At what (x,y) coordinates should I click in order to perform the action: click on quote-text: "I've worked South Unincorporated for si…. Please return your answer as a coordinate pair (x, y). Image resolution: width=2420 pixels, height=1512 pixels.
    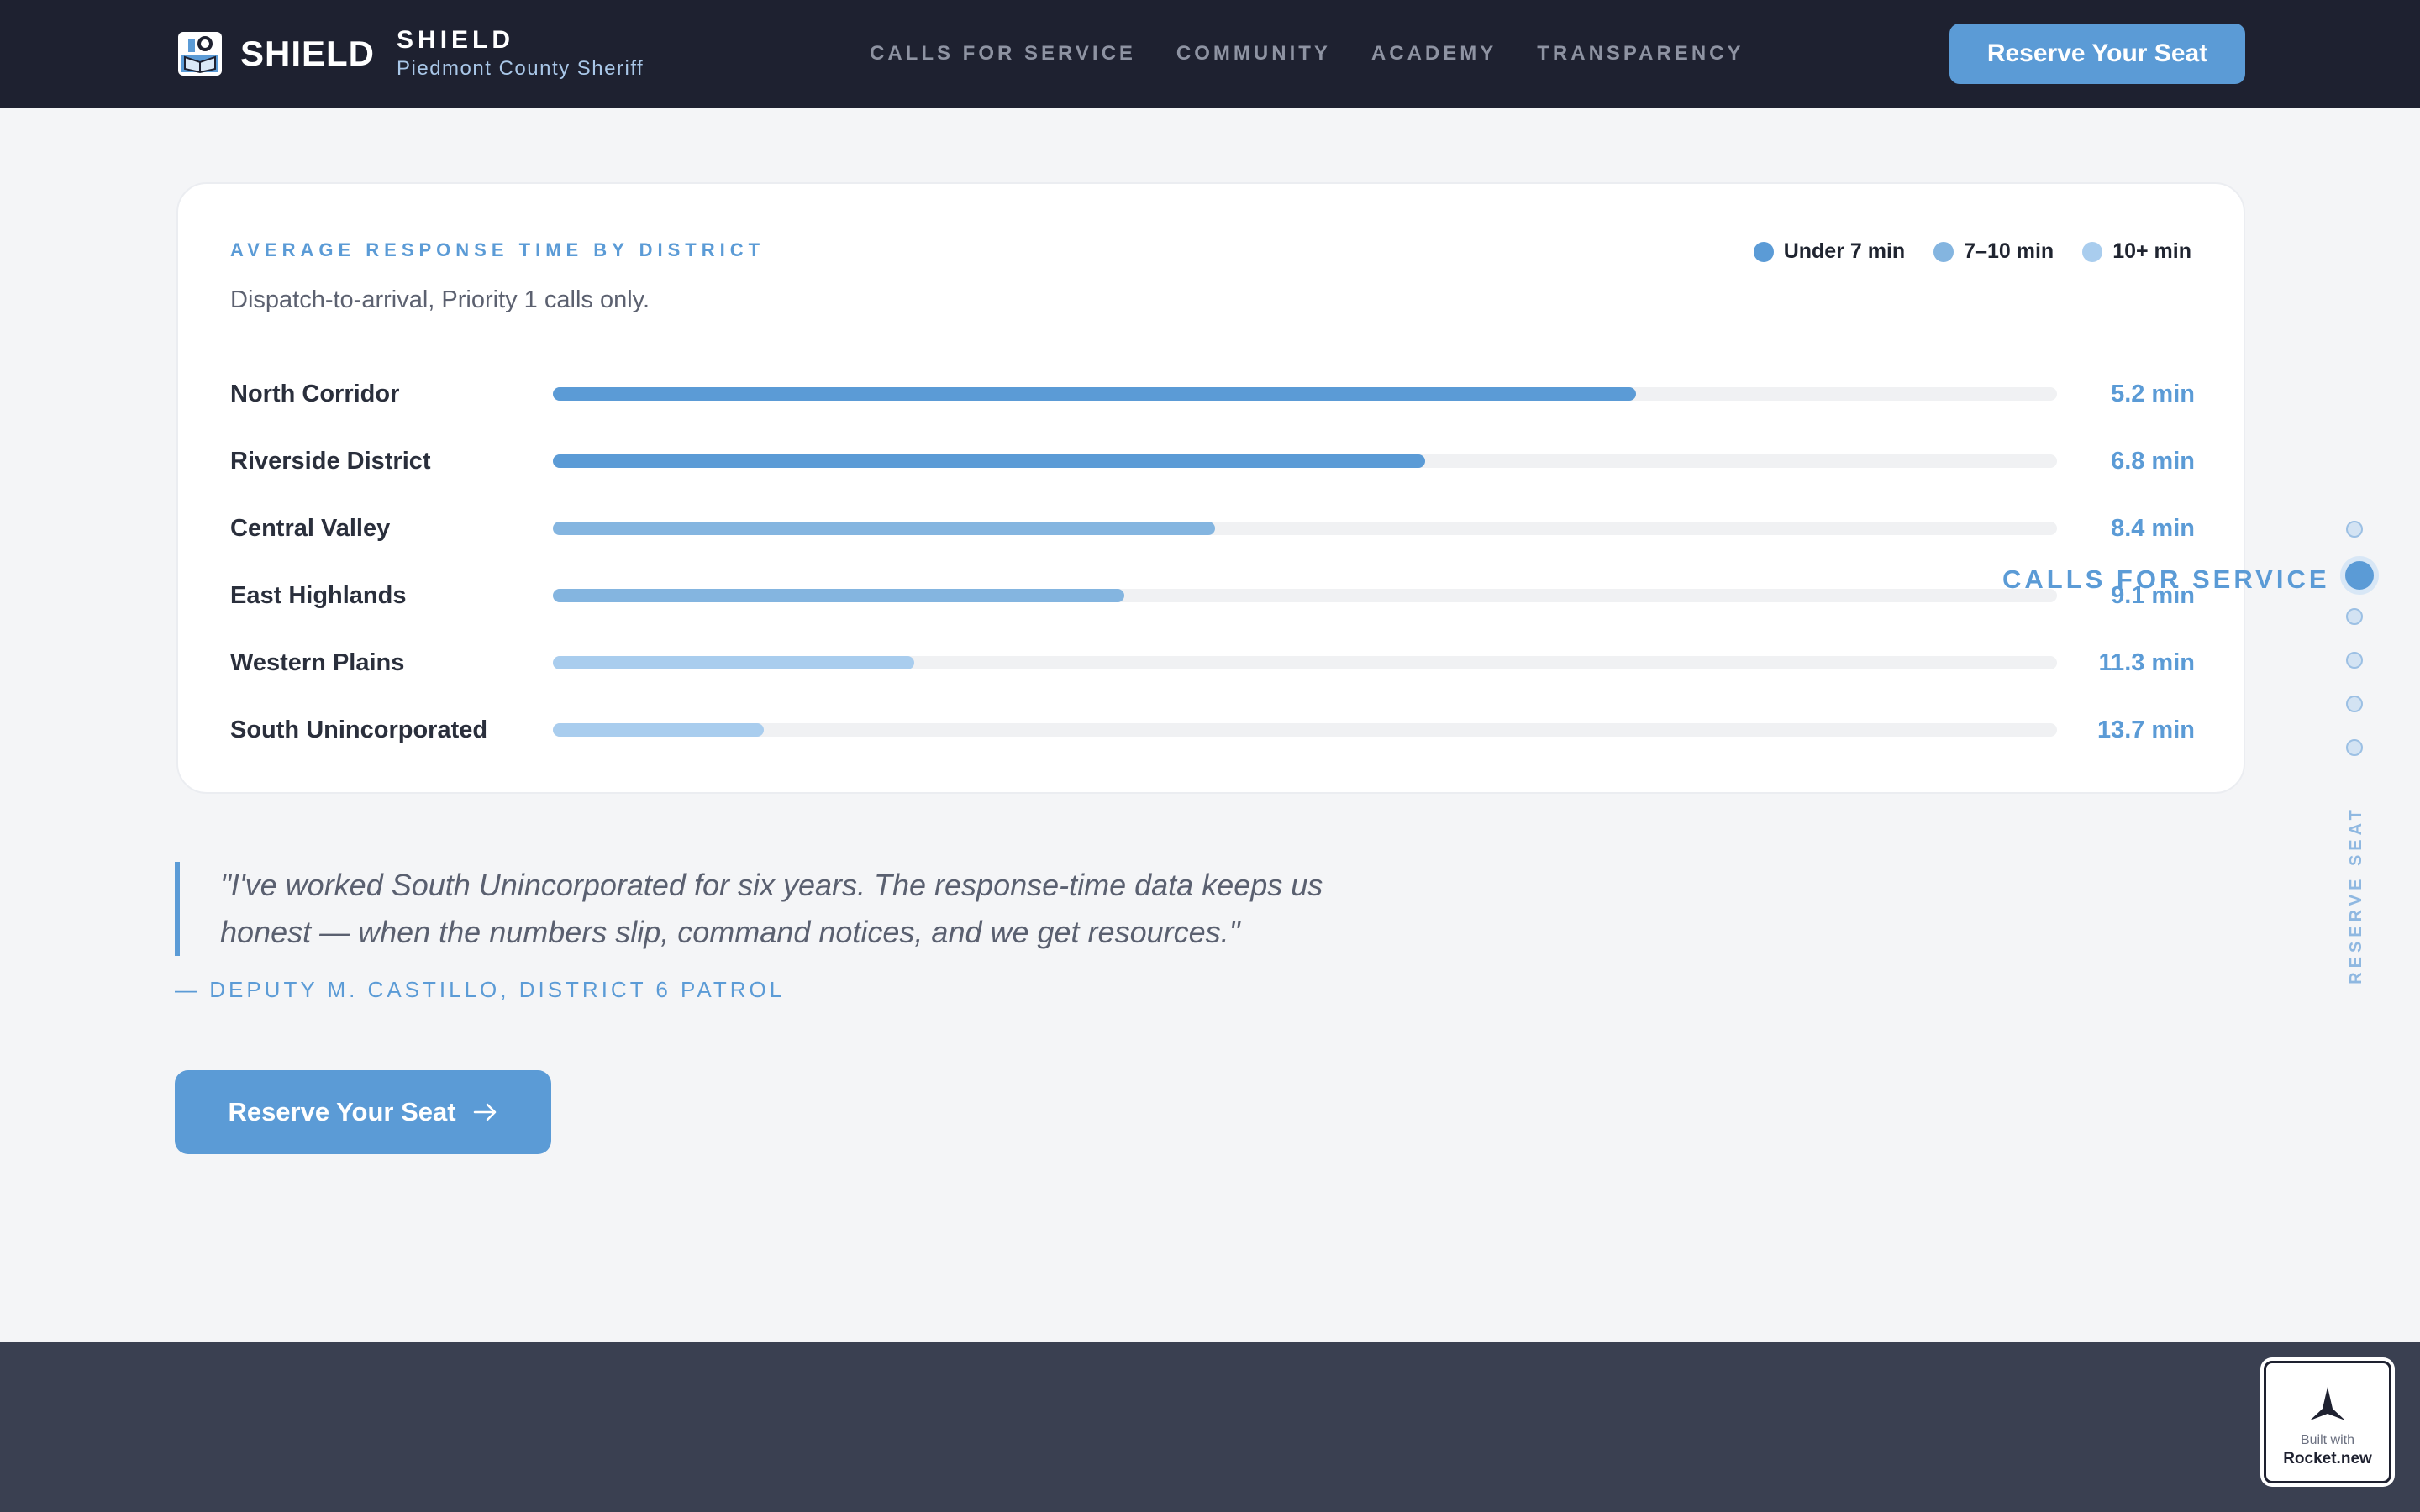
    Looking at the image, I should click on (771, 908).